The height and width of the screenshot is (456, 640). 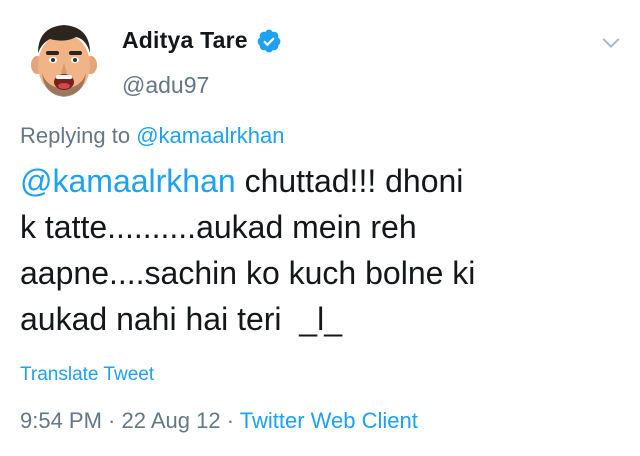 What do you see at coordinates (185, 40) in the screenshot?
I see `author-display-name: Aditya Tare` at bounding box center [185, 40].